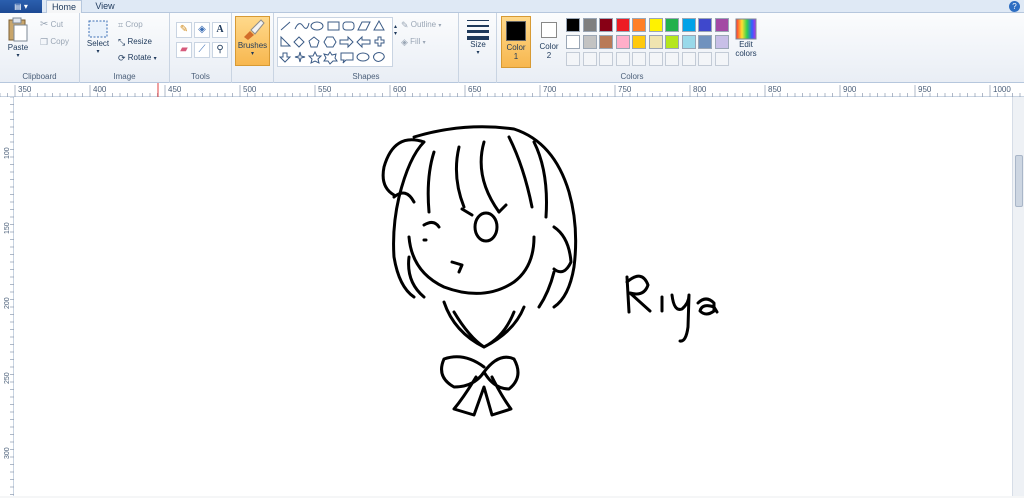 The image size is (1024, 498). Describe the element at coordinates (134, 25) in the screenshot. I see `crop-label: Crop` at that location.